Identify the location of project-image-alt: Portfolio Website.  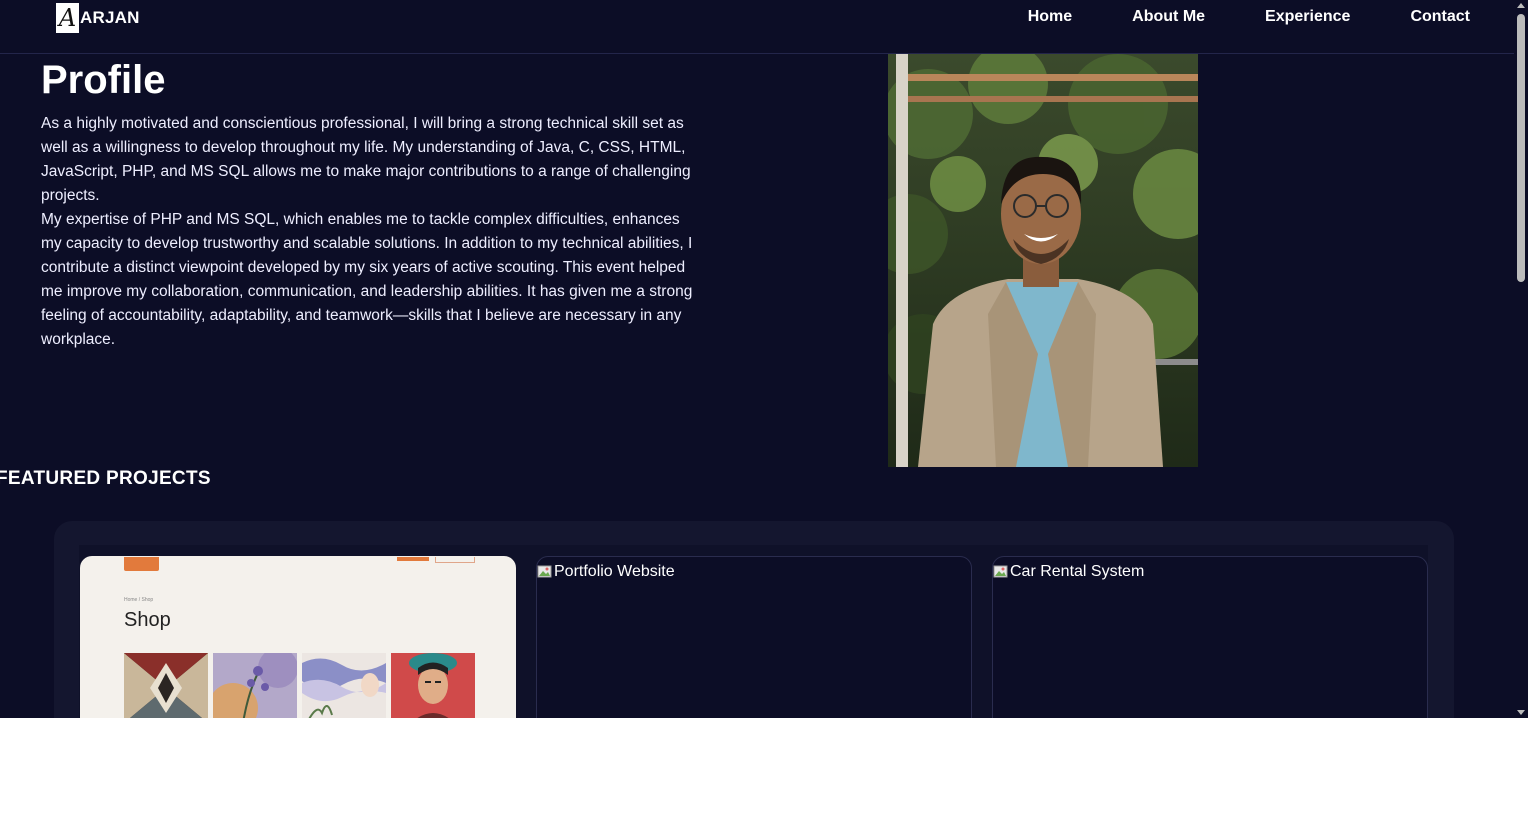
(606, 572).